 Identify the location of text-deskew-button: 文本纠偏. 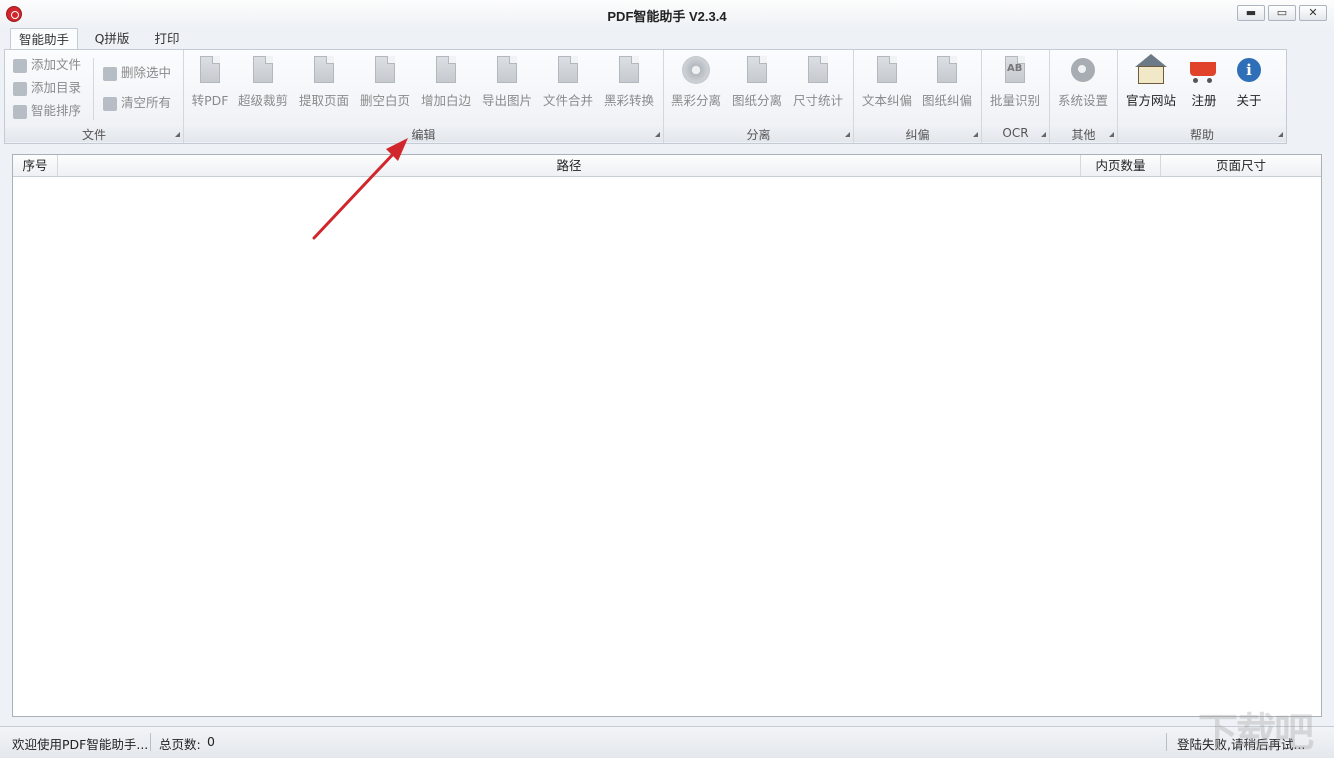
(887, 84).